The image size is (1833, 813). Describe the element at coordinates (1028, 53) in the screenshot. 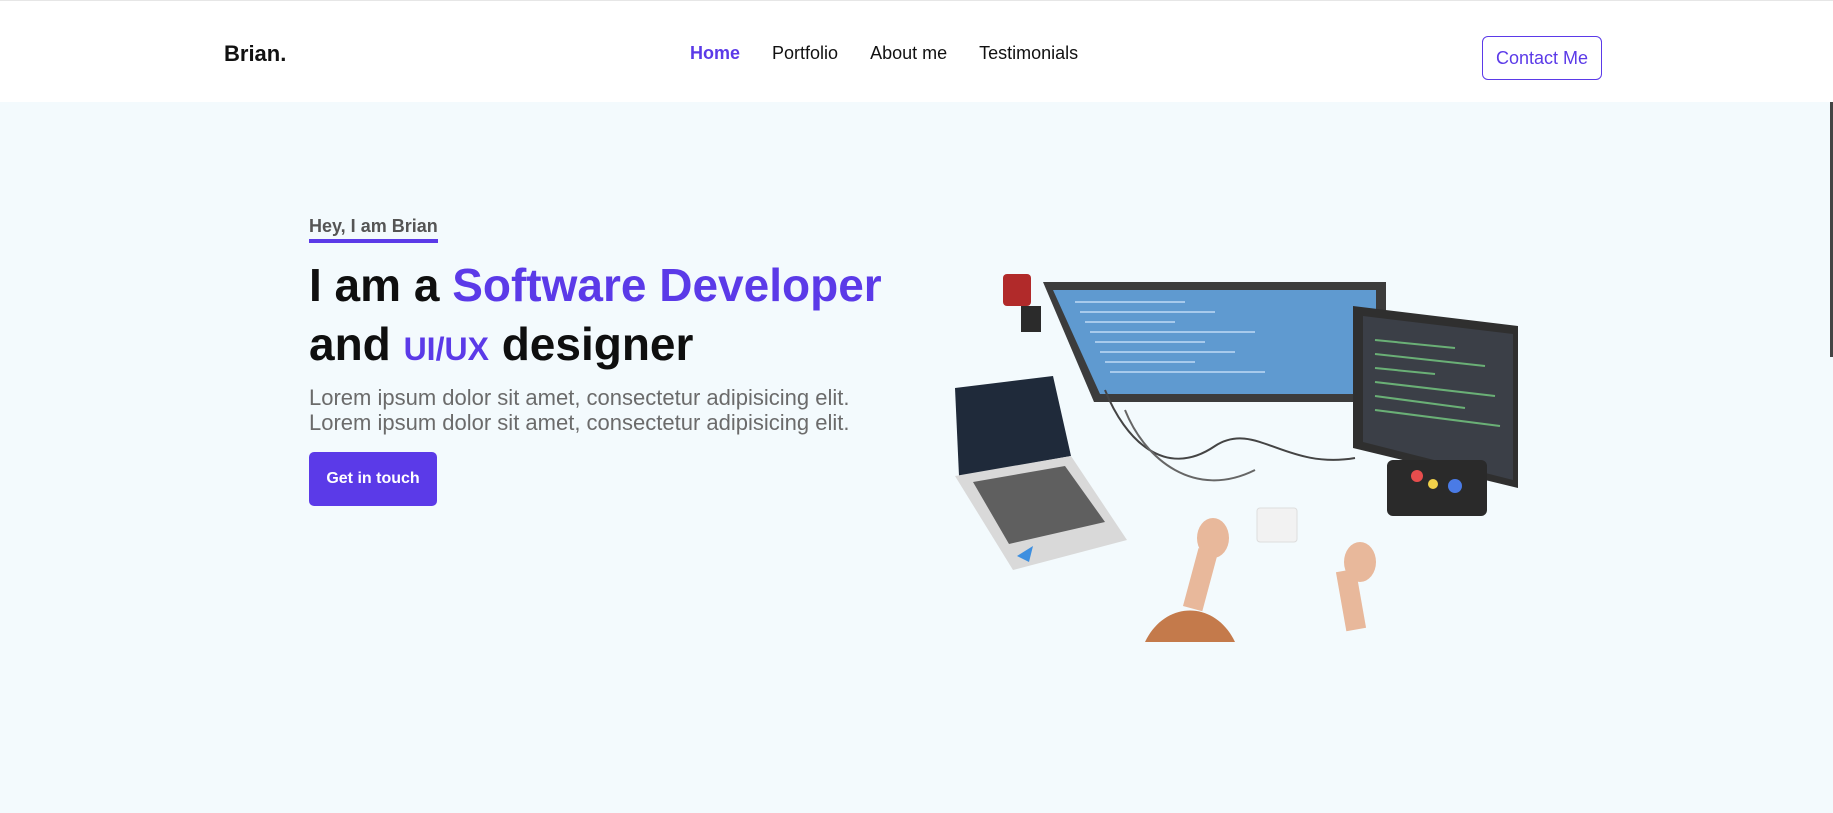

I see `nav-link-testimonials: Testimonials` at that location.